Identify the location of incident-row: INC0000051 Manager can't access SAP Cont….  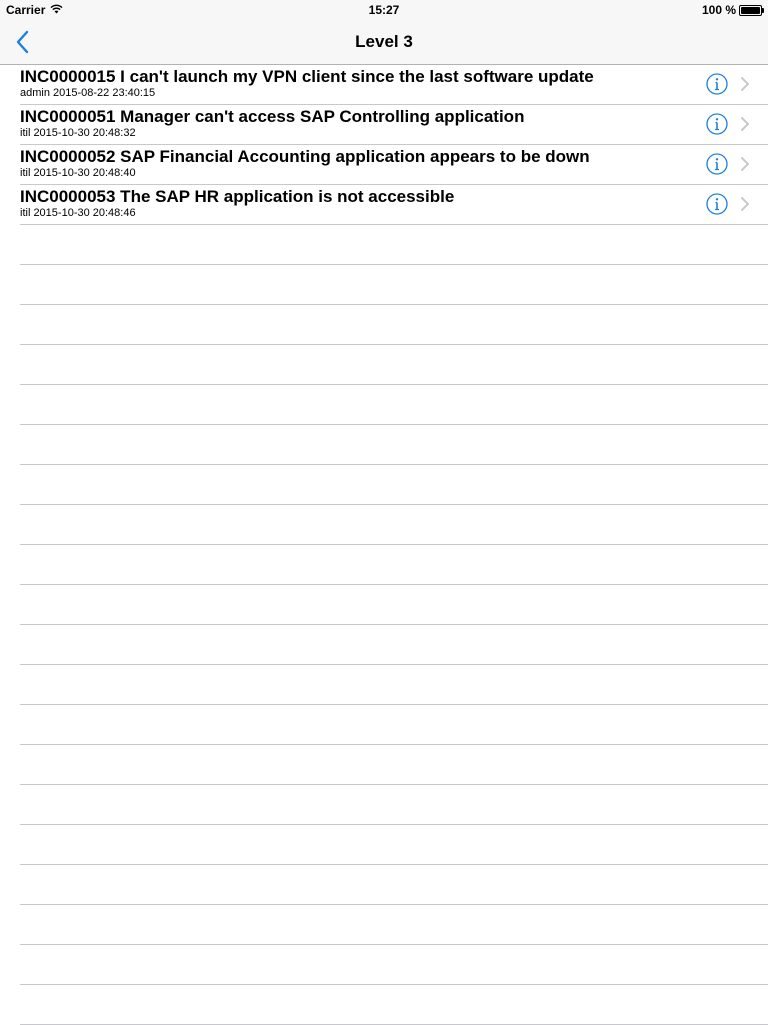
(394, 125).